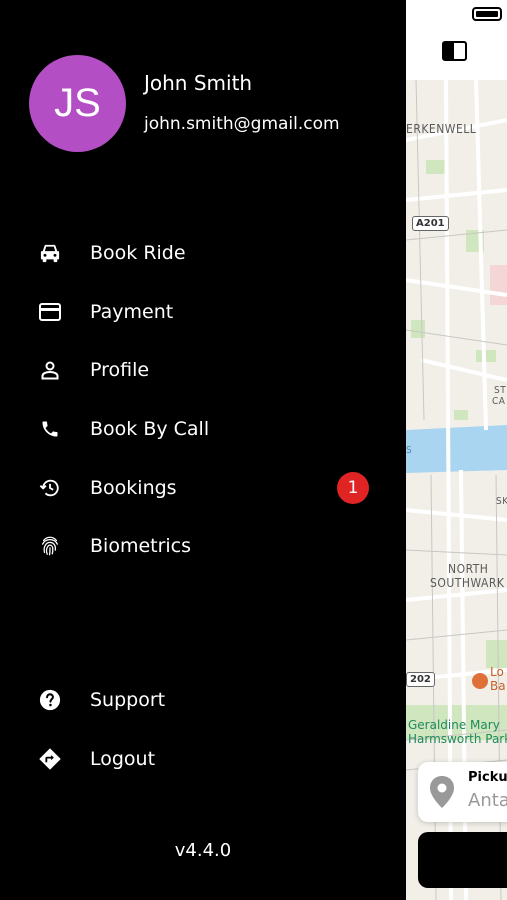  Describe the element at coordinates (480, 681) in the screenshot. I see `poi-marker-icon` at that location.